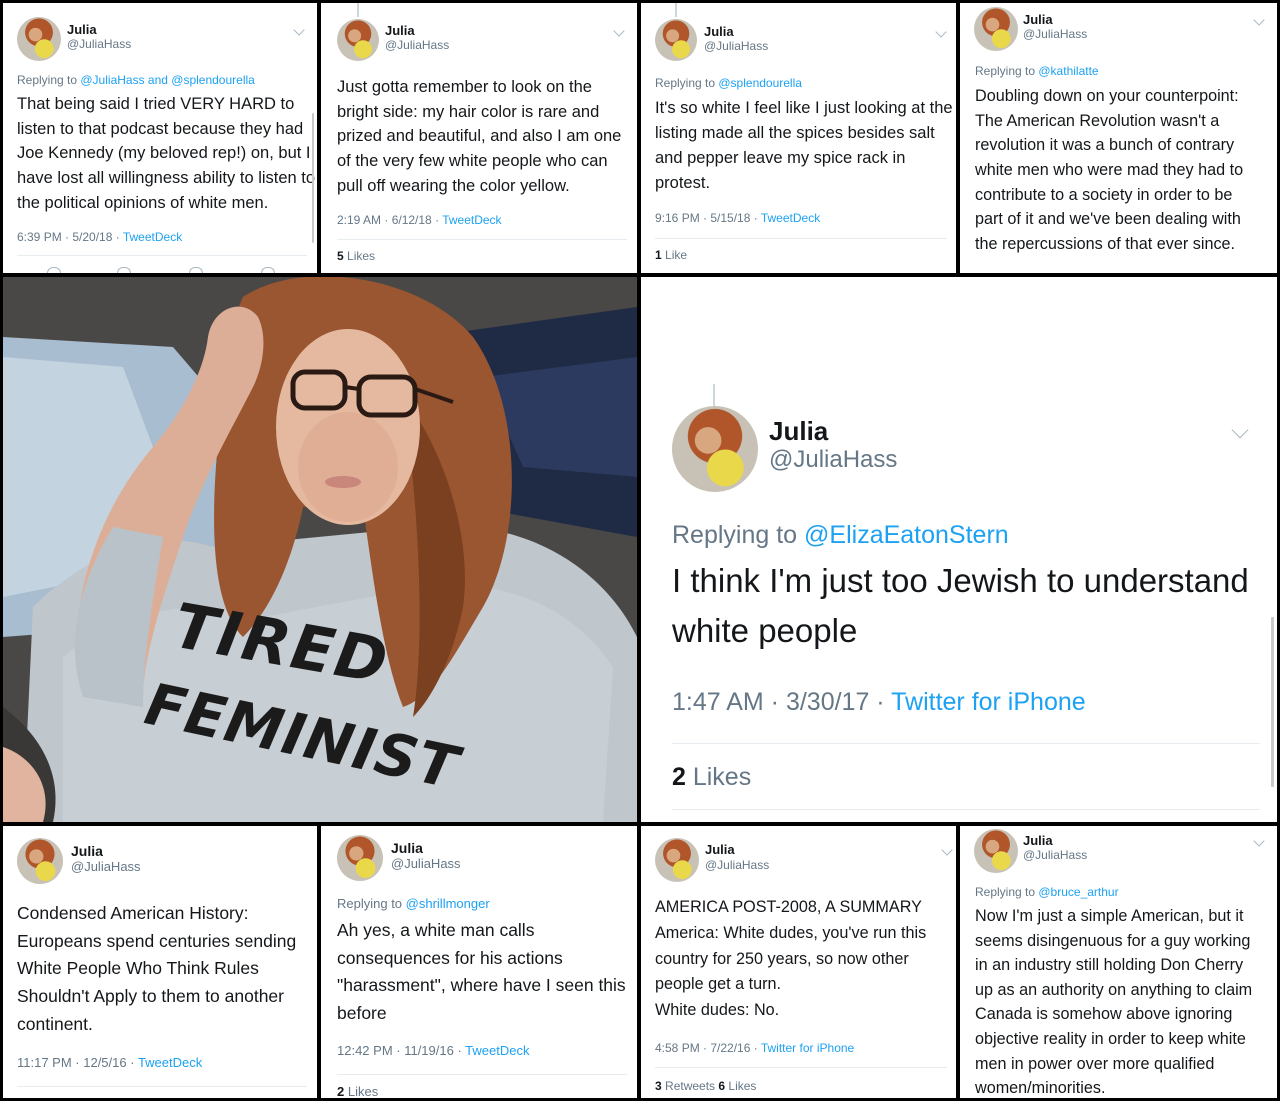 The image size is (1280, 1101). Describe the element at coordinates (468, 111) in the screenshot. I see `tweet-text-line: bright side: my hair color is rare and` at that location.